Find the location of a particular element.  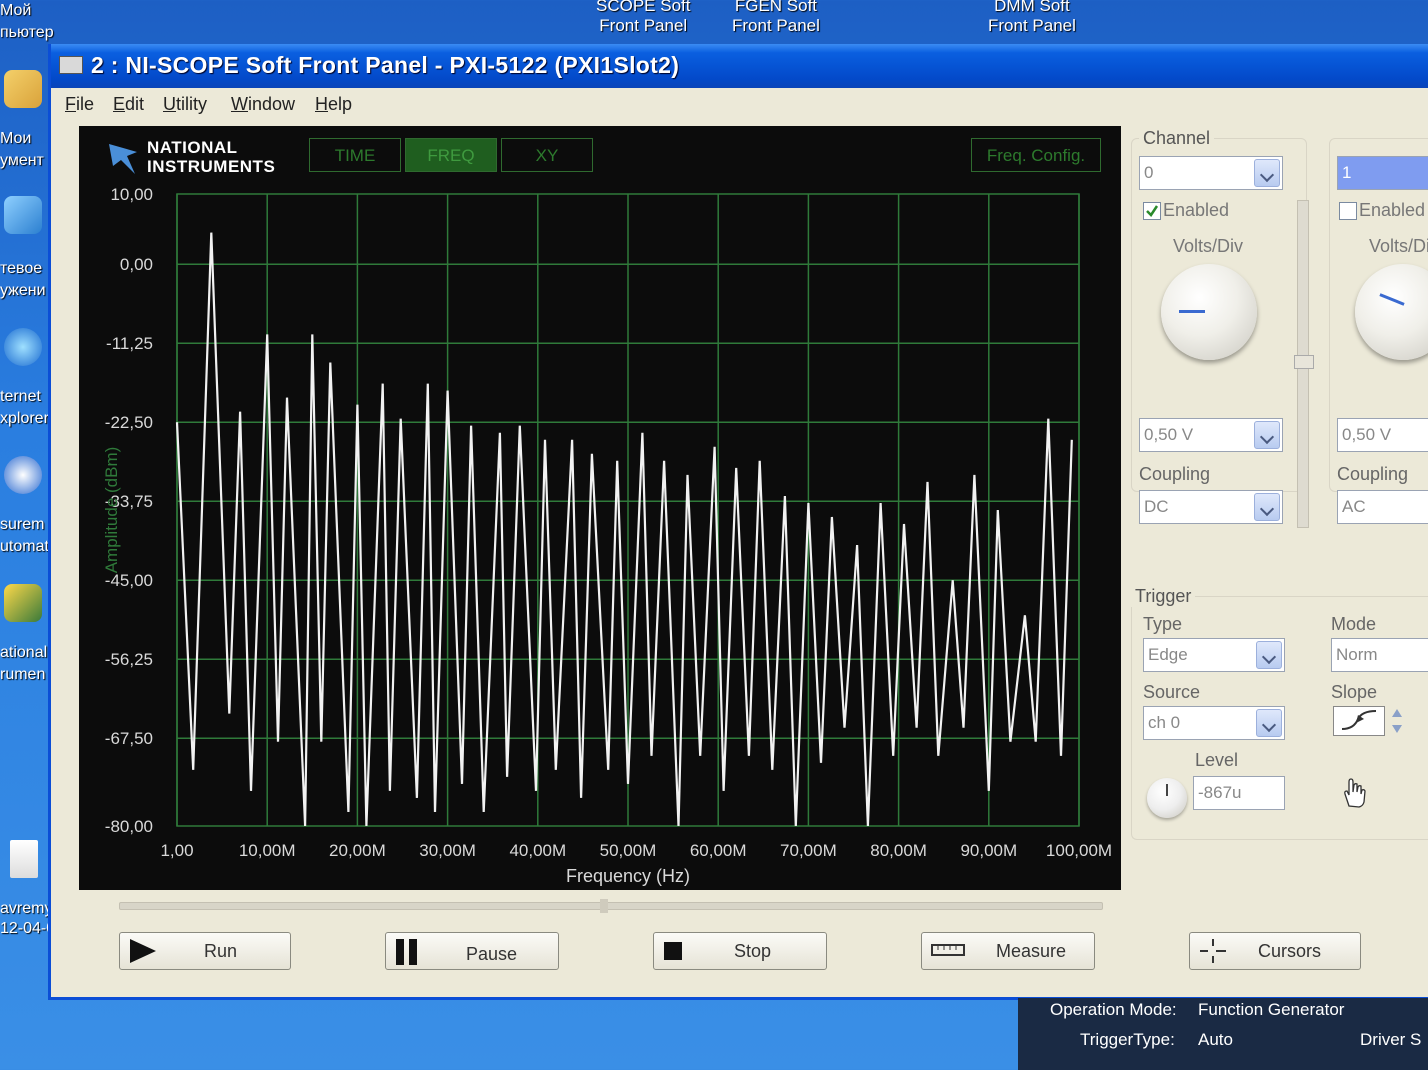

menu-help: Help is located at coordinates (333, 104).